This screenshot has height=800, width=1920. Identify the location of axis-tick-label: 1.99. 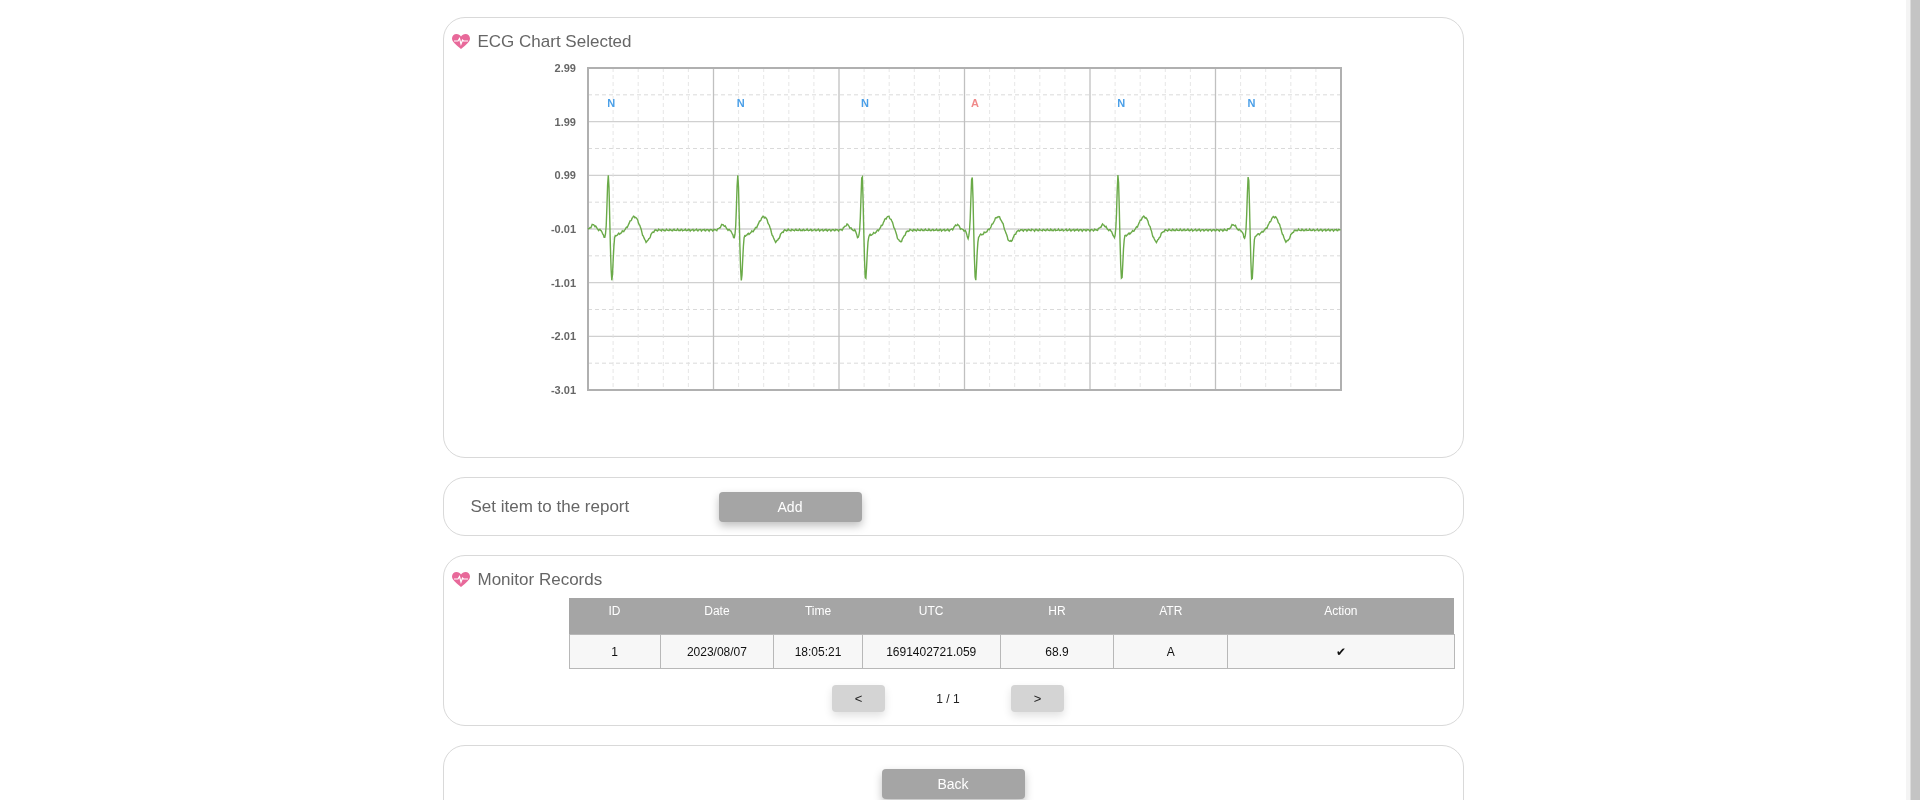
(565, 121).